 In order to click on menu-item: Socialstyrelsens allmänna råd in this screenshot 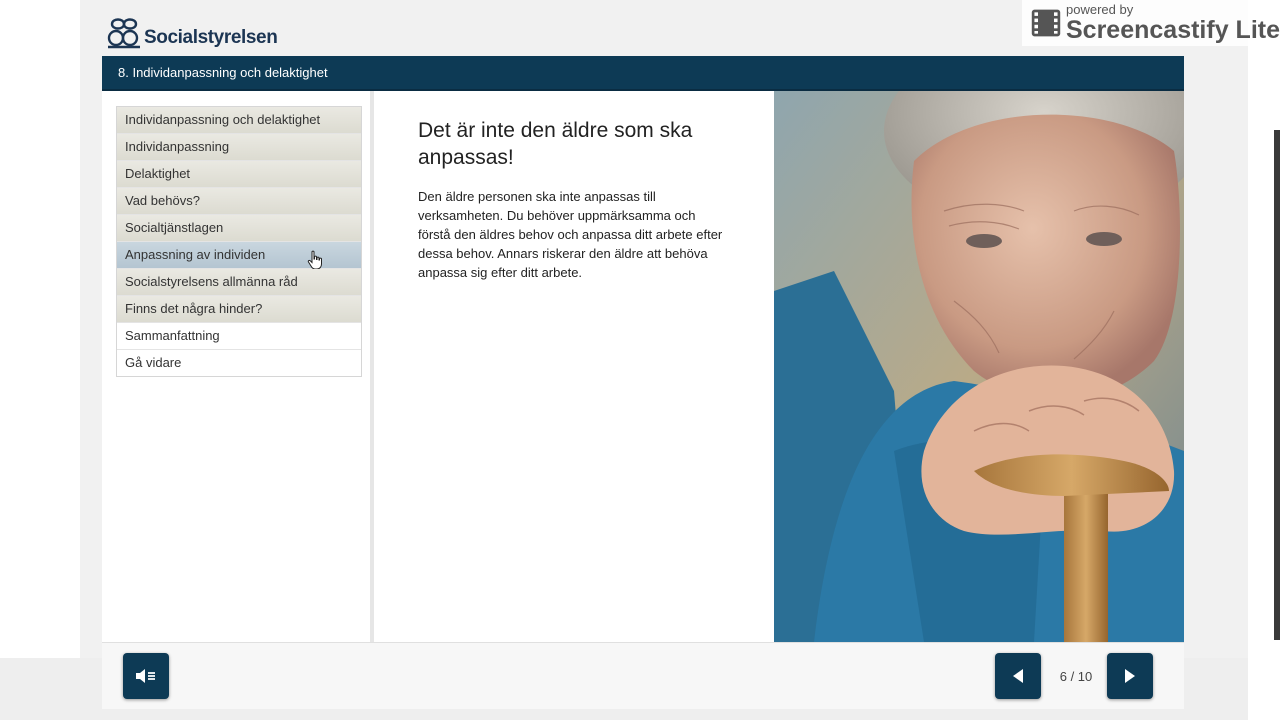, I will do `click(239, 282)`.